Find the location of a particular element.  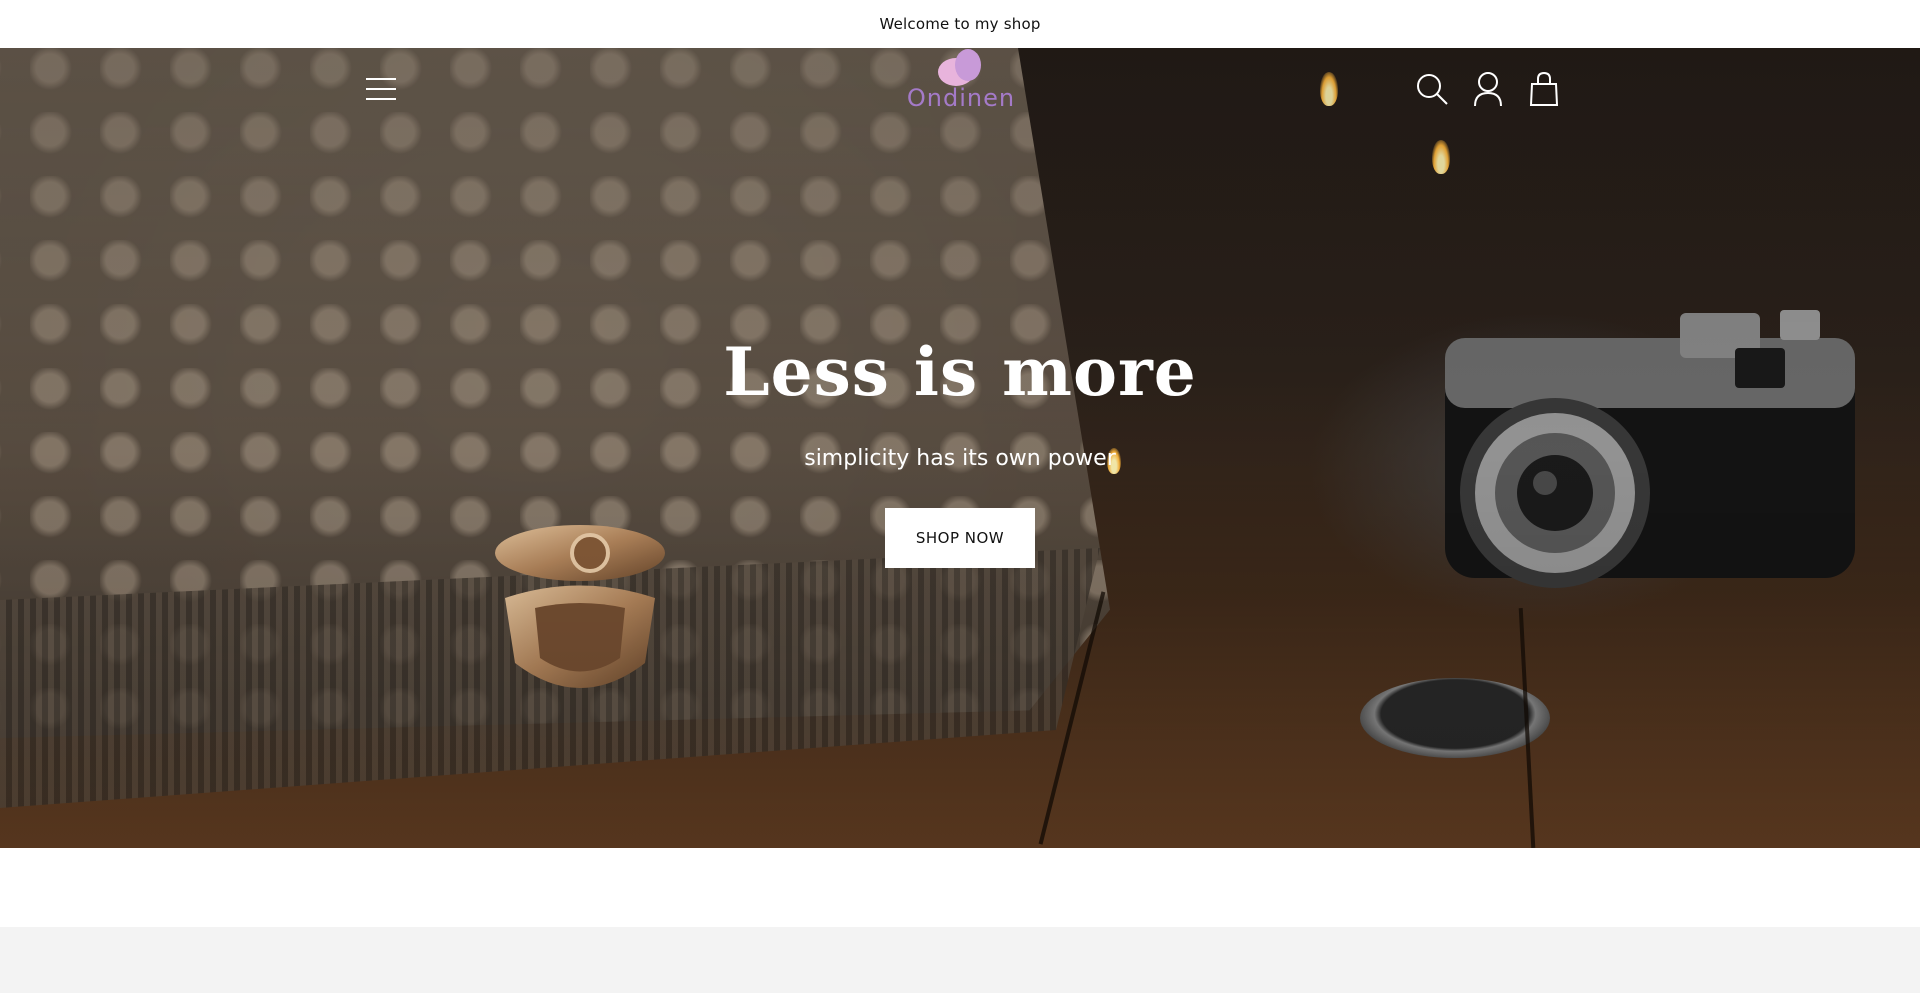

shop-now-button: SHOP NOW is located at coordinates (960, 538).